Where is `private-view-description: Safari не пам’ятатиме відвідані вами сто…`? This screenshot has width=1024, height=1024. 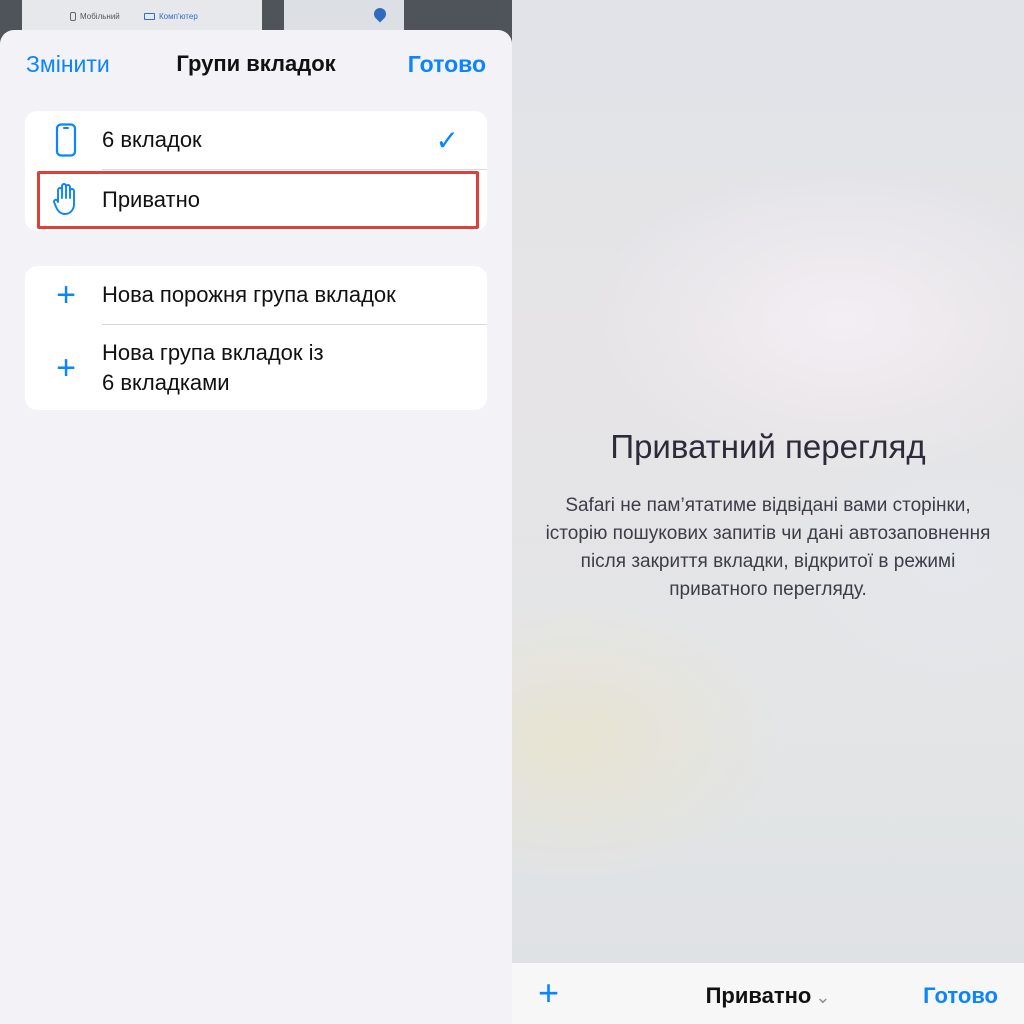
private-view-description: Safari не пам’ятатиме відвідані вами сто… is located at coordinates (768, 547).